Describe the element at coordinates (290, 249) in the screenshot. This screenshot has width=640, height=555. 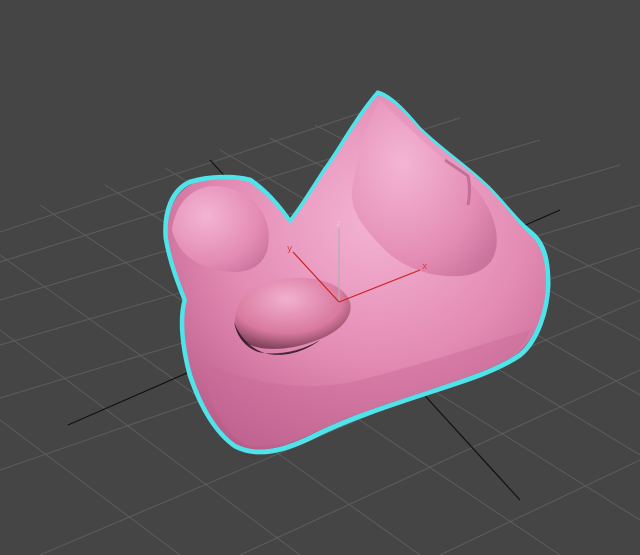
I see `gizmo-y-label: y` at that location.